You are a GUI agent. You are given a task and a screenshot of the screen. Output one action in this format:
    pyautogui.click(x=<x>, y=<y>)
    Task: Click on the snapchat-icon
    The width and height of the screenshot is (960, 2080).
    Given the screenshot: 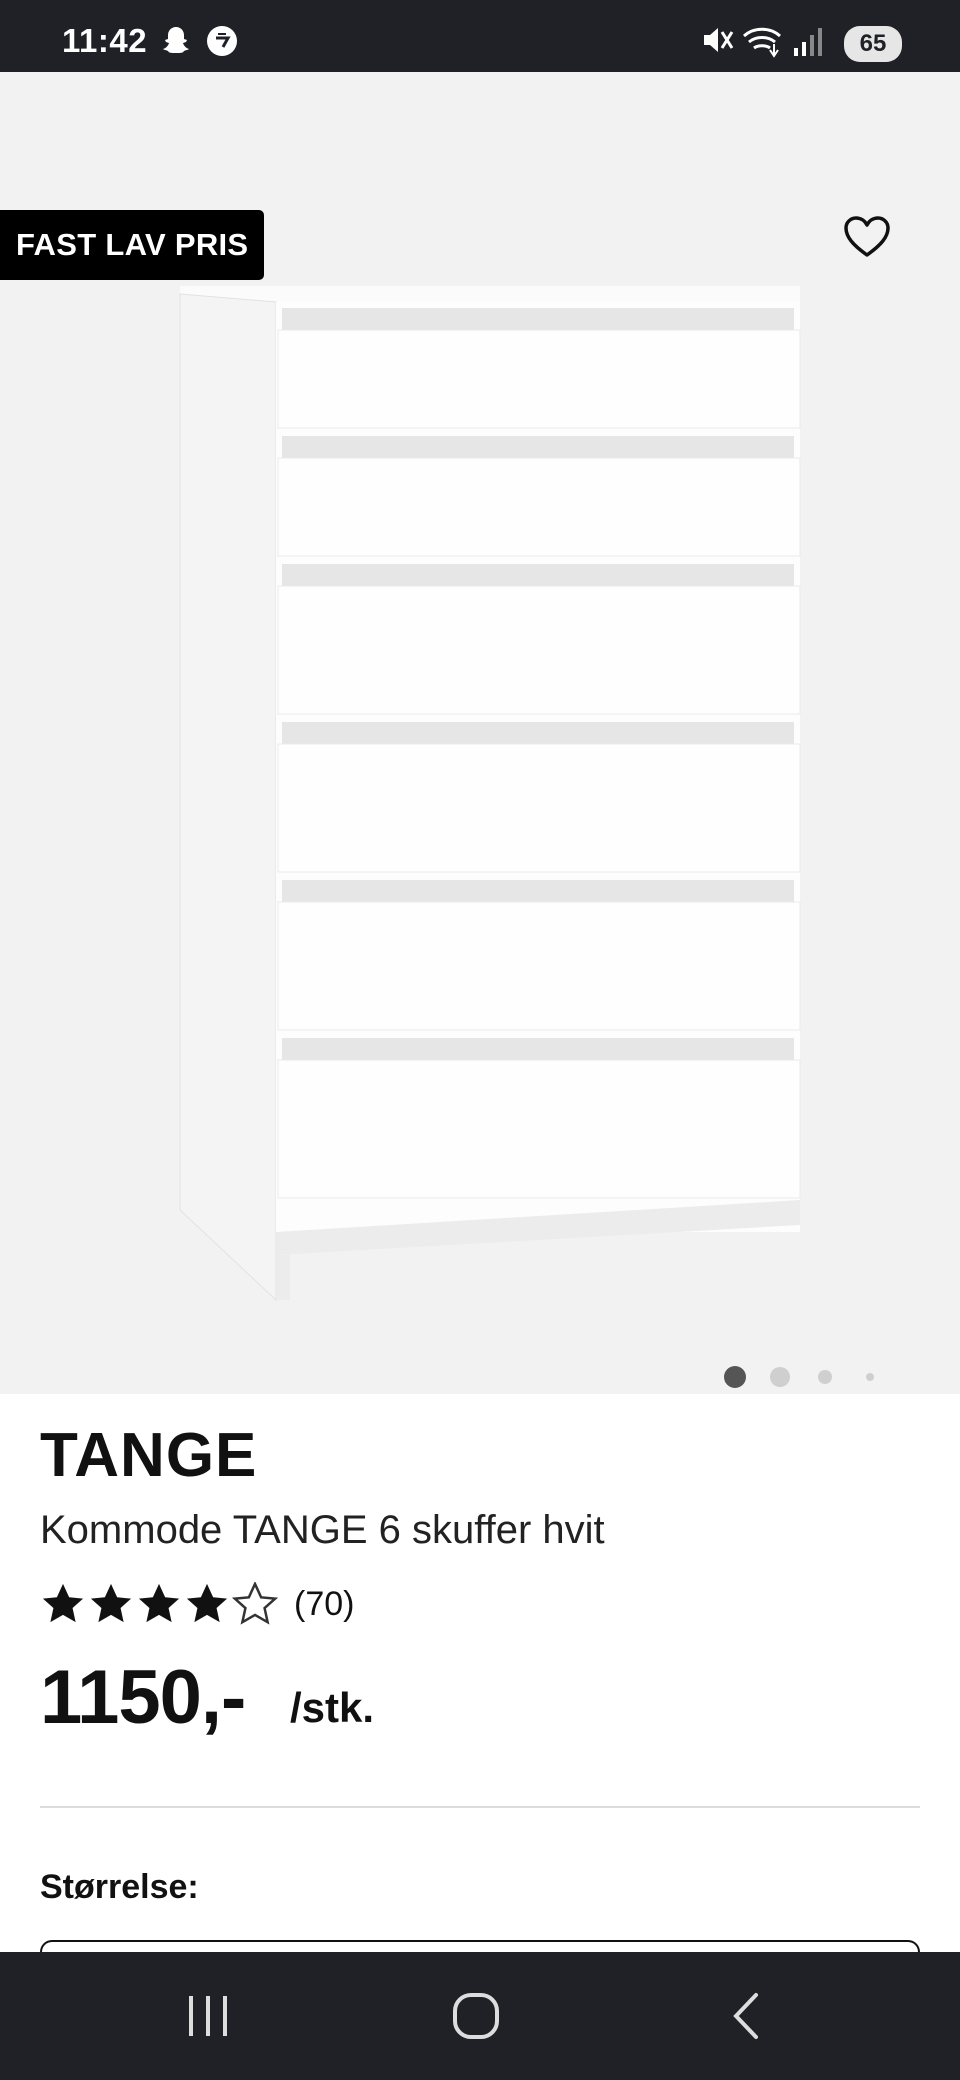 What is the action you would take?
    pyautogui.click(x=176, y=40)
    